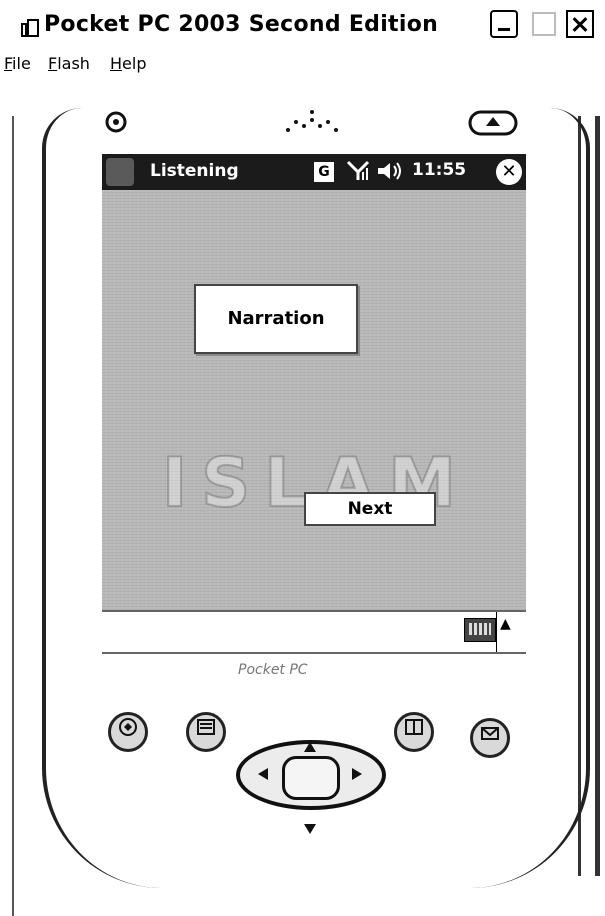  What do you see at coordinates (358, 173) in the screenshot?
I see `signal-icon` at bounding box center [358, 173].